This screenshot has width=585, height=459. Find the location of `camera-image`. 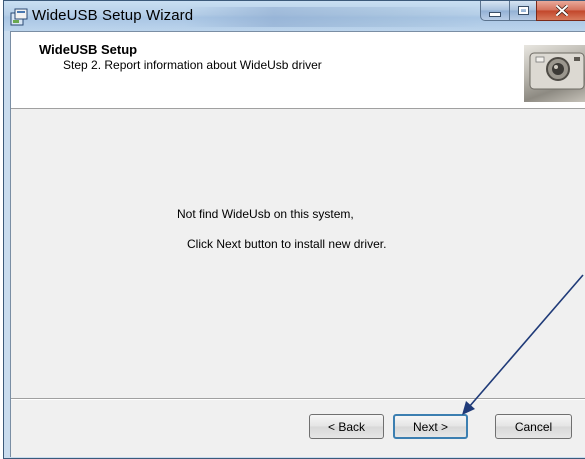

camera-image is located at coordinates (554, 73).